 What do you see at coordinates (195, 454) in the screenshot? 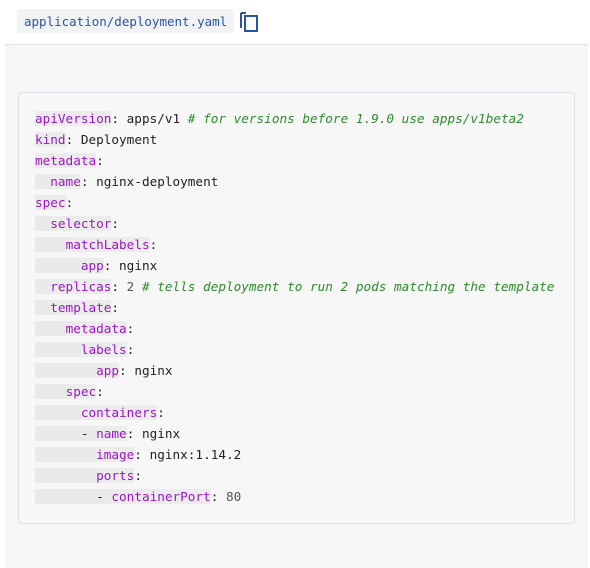
I see `yaml-value: nginx:1.14.2` at bounding box center [195, 454].